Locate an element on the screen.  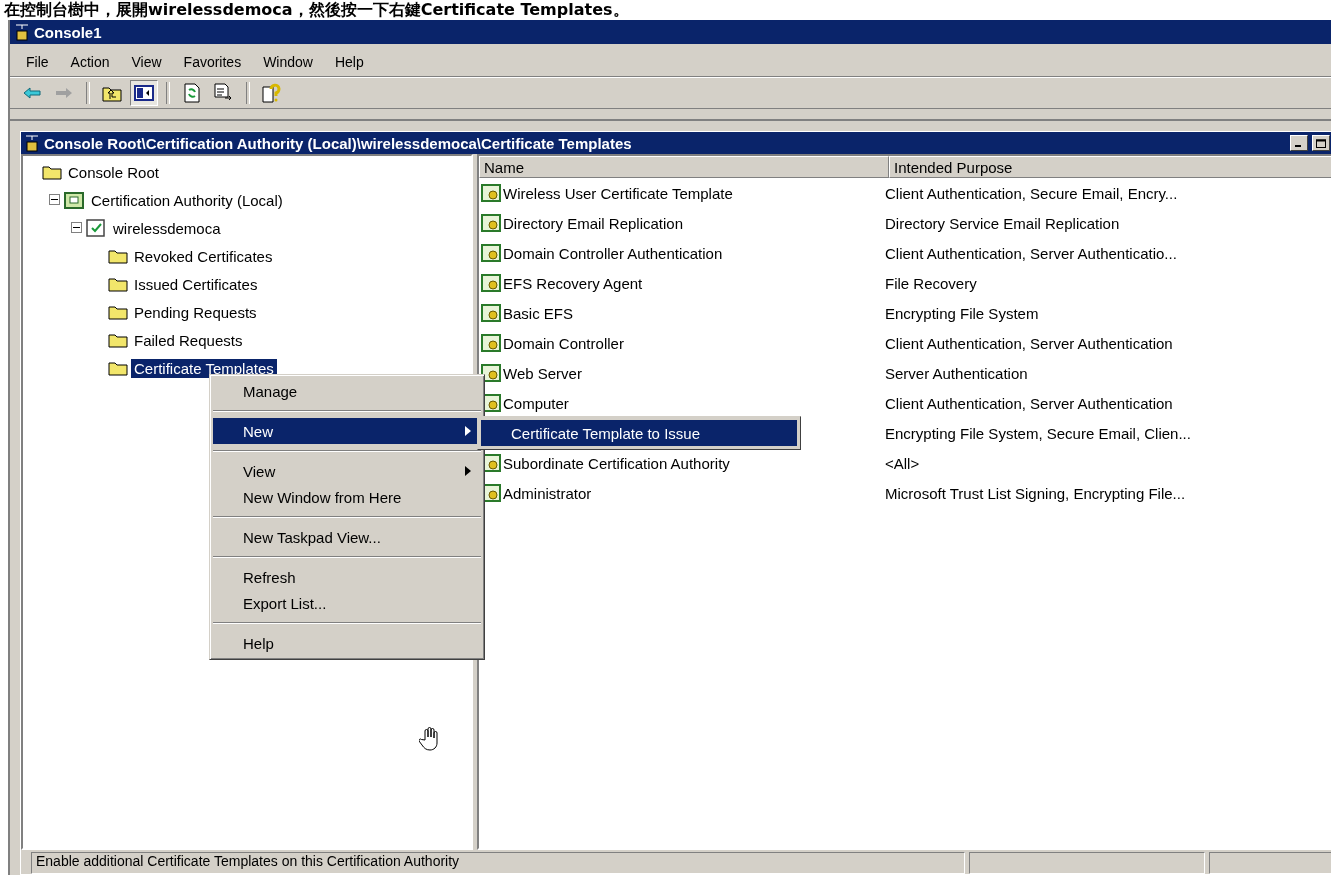
intended-purpose: File Recovery is located at coordinates (931, 283).